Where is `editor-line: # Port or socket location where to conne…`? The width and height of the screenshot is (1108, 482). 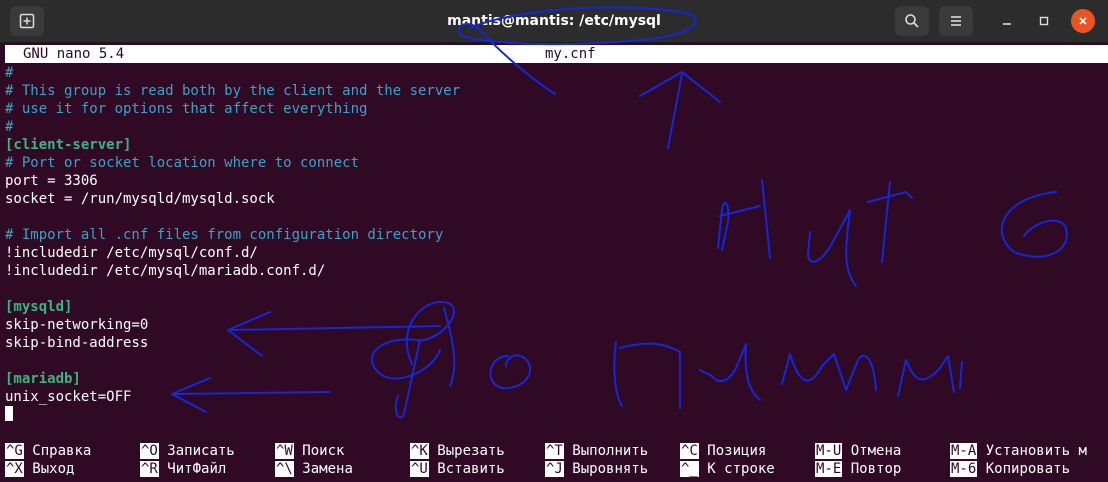
editor-line: # Port or socket location where to conne… is located at coordinates (182, 163).